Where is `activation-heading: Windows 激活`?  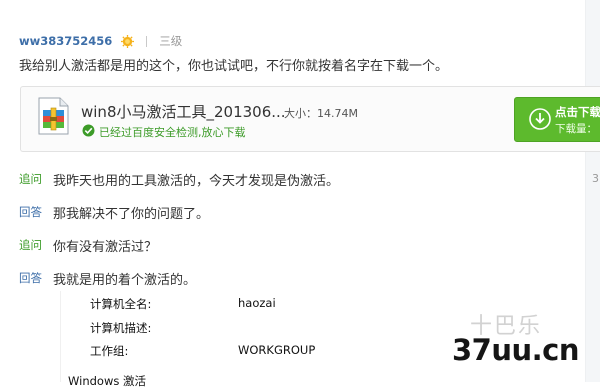
activation-heading: Windows 激活 is located at coordinates (107, 381).